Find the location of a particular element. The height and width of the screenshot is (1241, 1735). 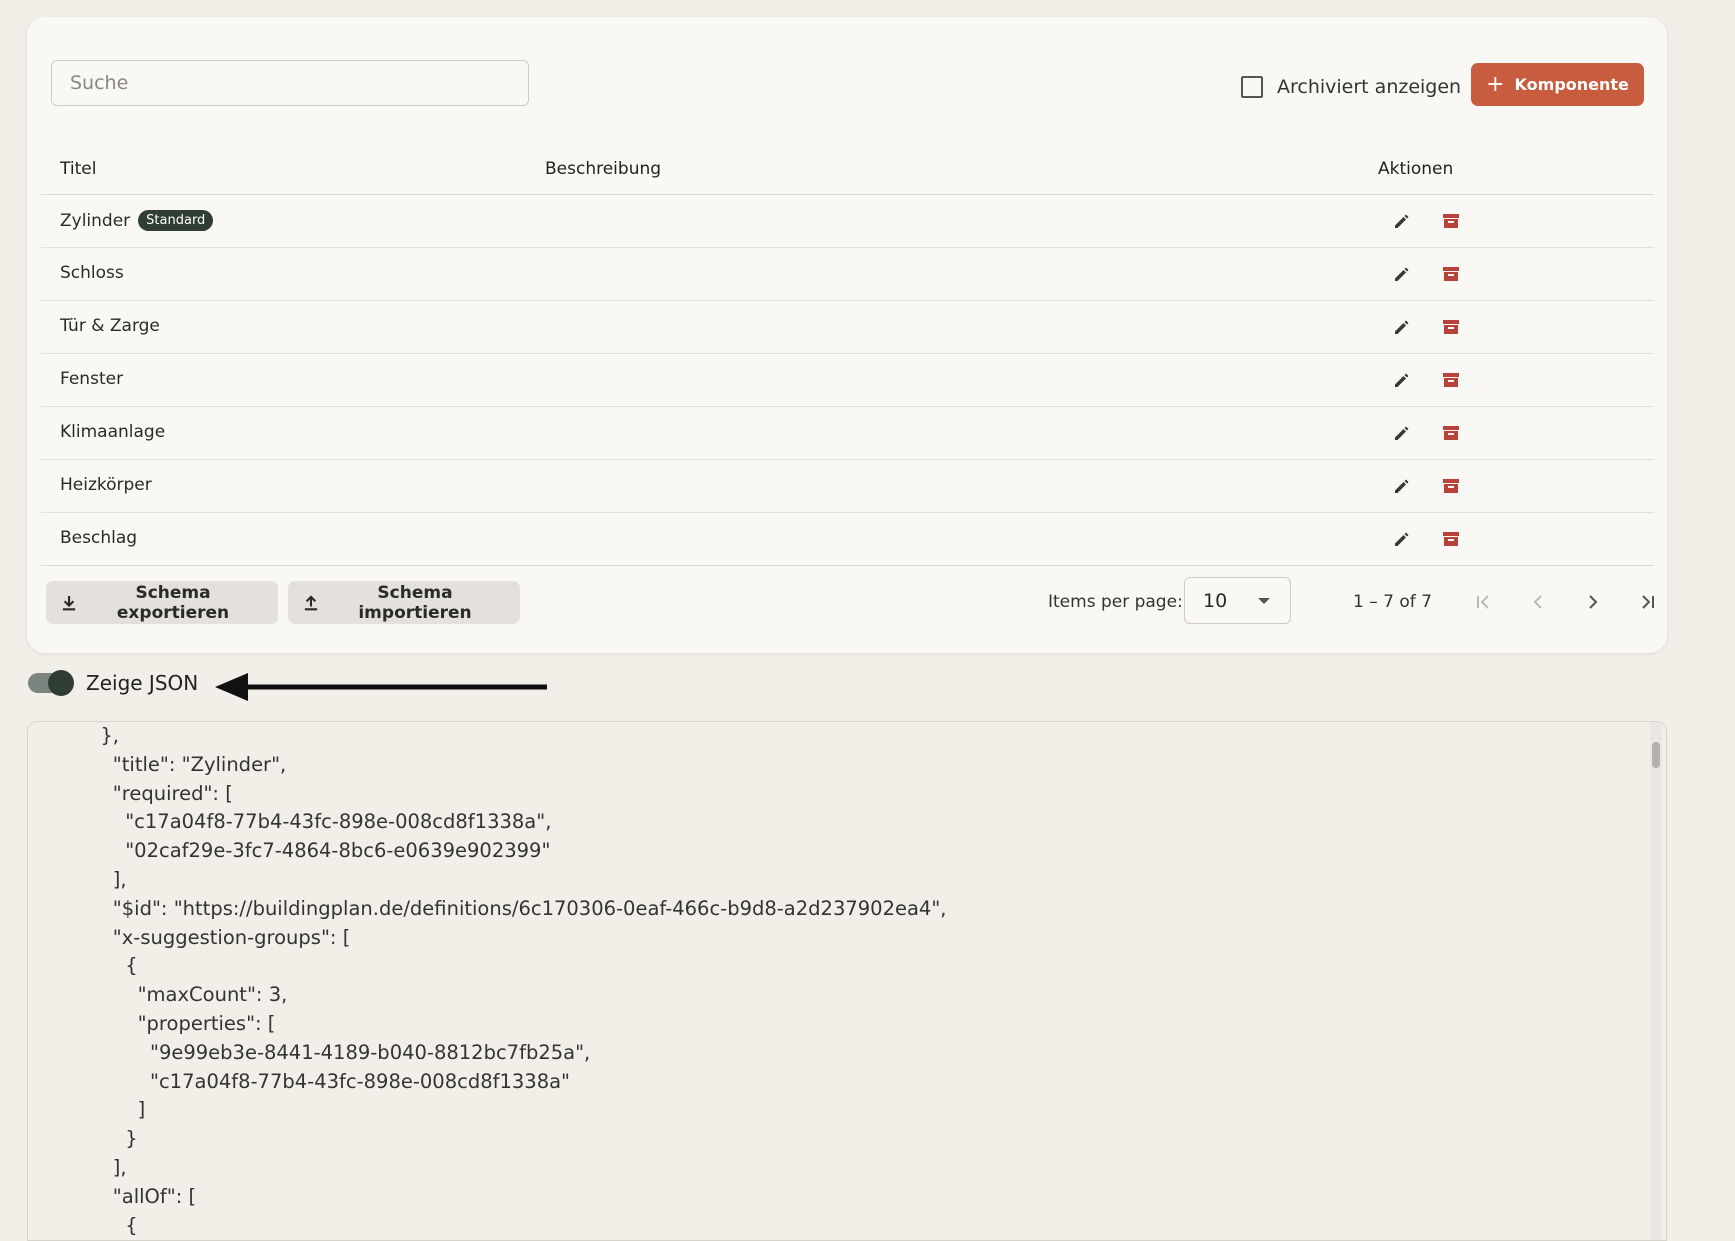

import-schema-button: Schema importieren is located at coordinates (404, 602).